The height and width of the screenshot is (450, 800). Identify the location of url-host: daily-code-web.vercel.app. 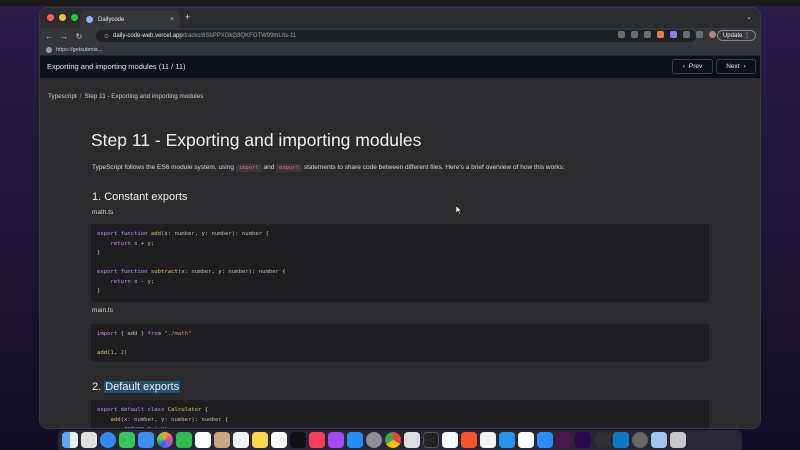
(148, 36).